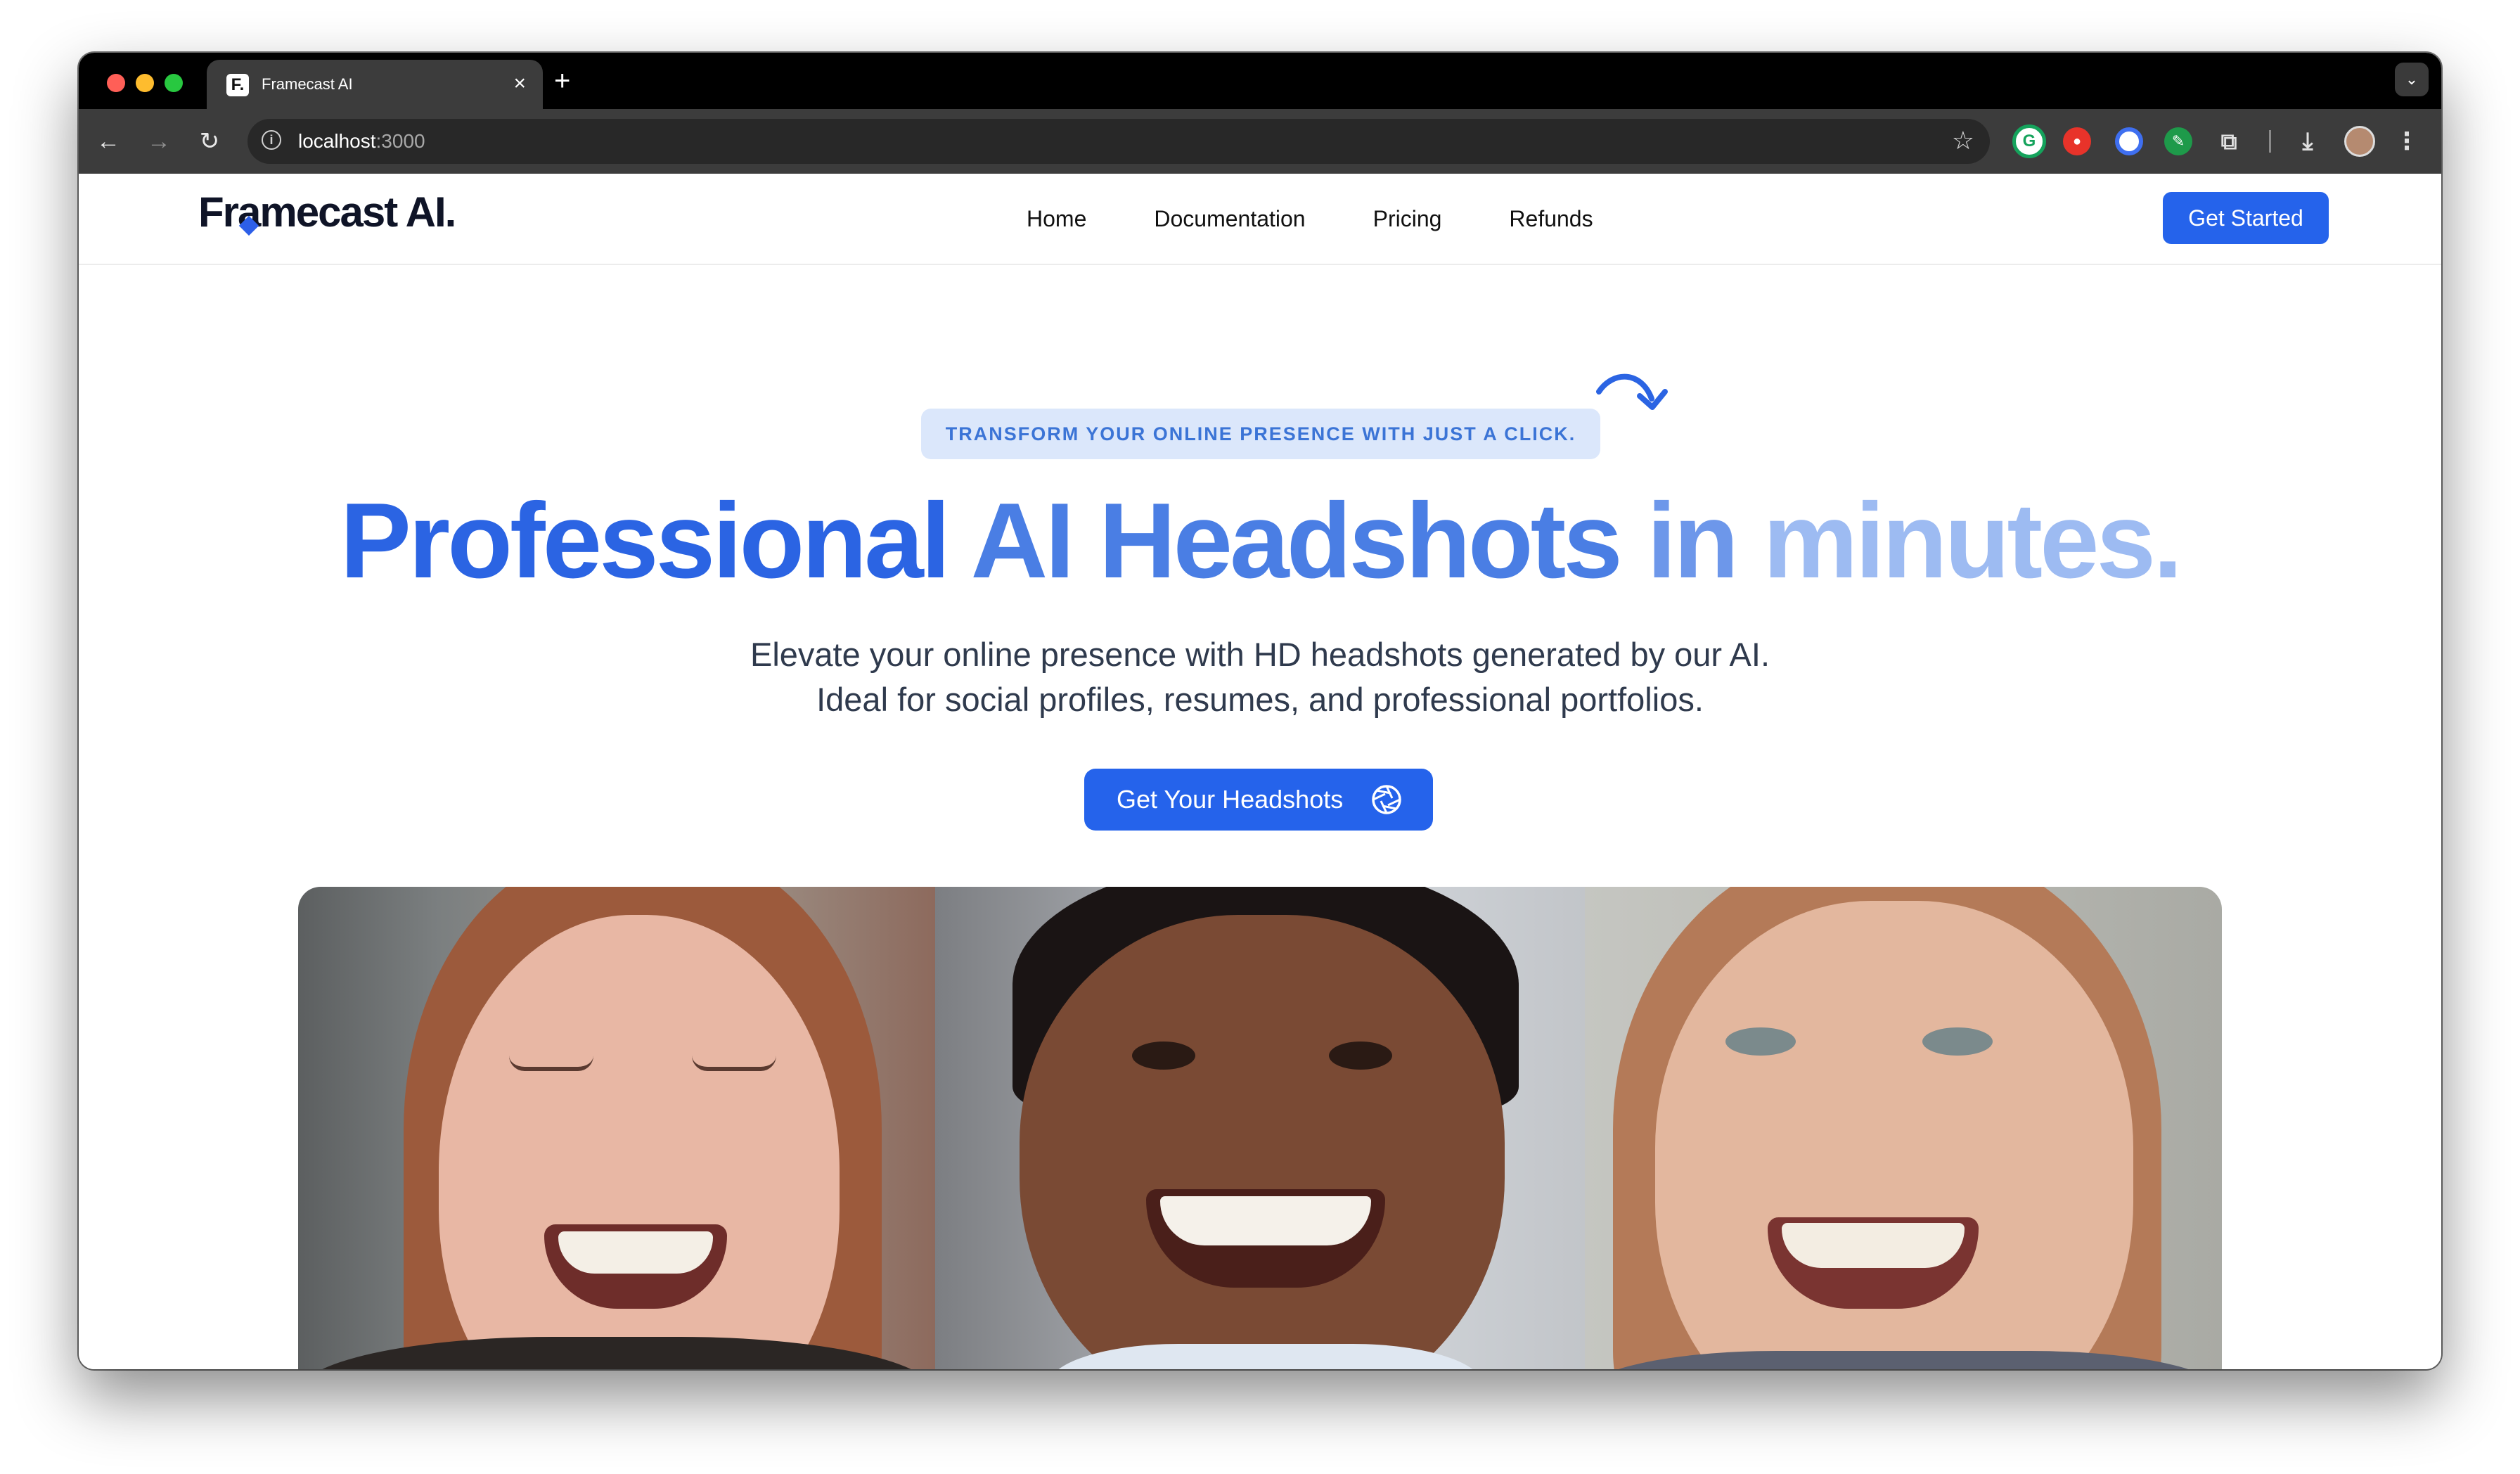  I want to click on headshot-photo-woman-freckles, so click(1904, 1128).